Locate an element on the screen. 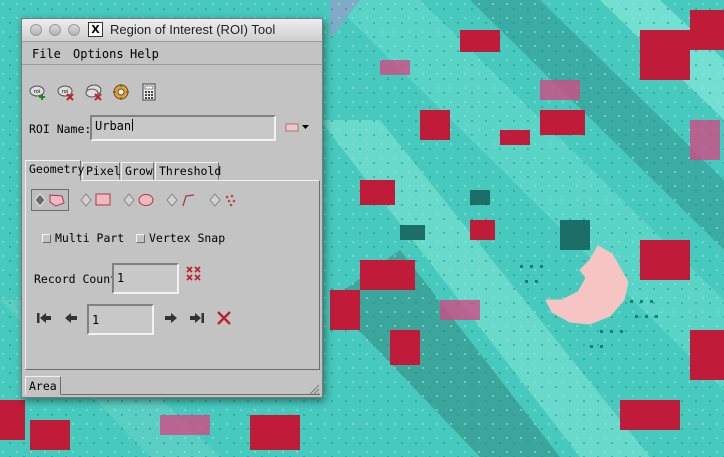 The width and height of the screenshot is (724, 457). vertex-snap-label: Vertex Snap is located at coordinates (187, 238).